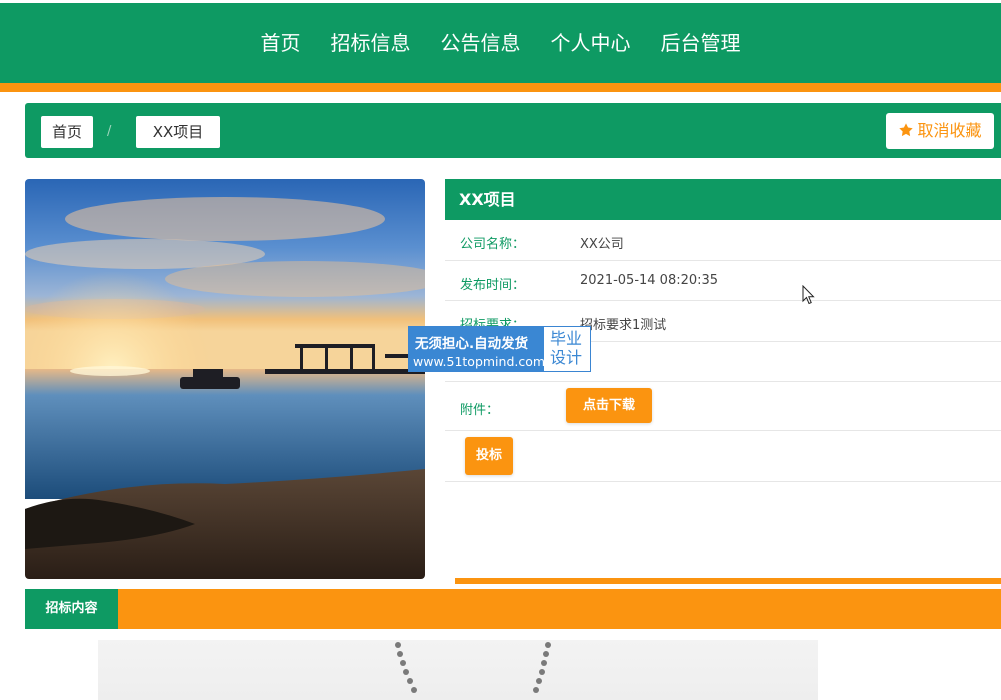 The height and width of the screenshot is (700, 1001). Describe the element at coordinates (71, 609) in the screenshot. I see `tab-bidding-content: 招标内容` at that location.